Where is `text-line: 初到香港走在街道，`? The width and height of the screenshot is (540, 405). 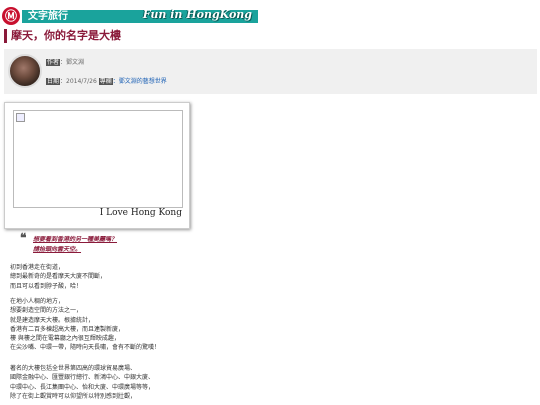 text-line: 初到香港走在街道， is located at coordinates (37, 267).